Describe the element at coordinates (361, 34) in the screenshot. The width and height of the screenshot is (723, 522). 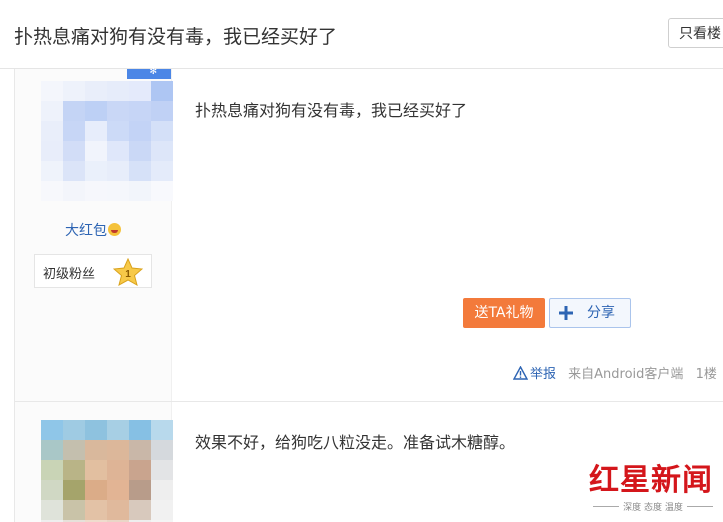
I see `thread-header: 扑热息痛对狗有没有毒，我已经买好了 只看楼` at that location.